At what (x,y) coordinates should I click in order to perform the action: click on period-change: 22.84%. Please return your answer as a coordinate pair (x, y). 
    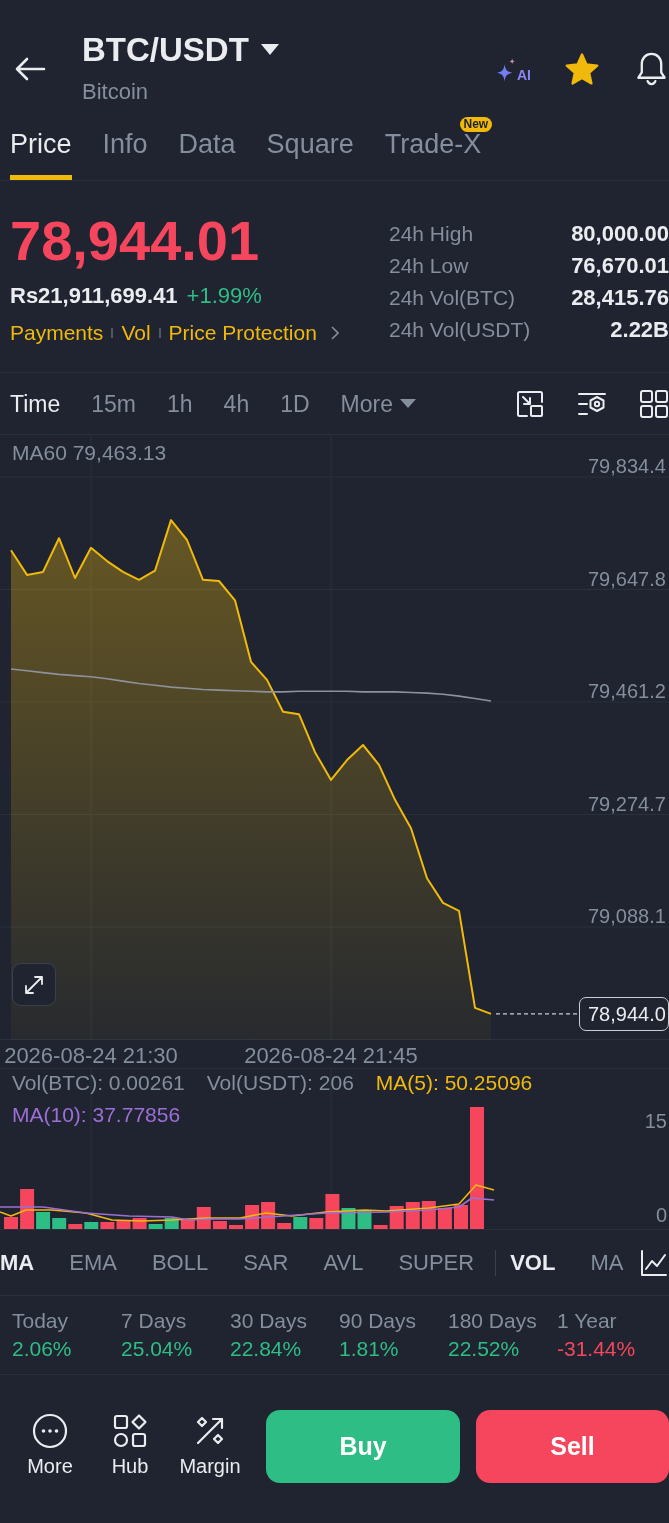
    Looking at the image, I should click on (266, 1349).